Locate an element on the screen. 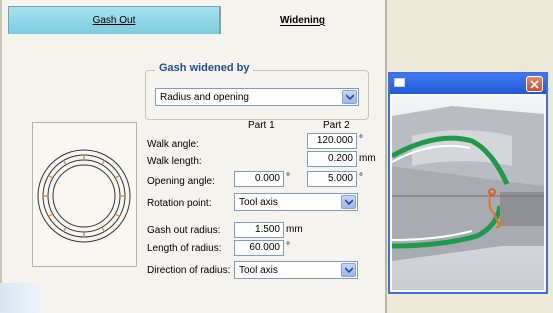 The image size is (553, 313). gash-out-radius-label: Gash out radius: is located at coordinates (184, 230).